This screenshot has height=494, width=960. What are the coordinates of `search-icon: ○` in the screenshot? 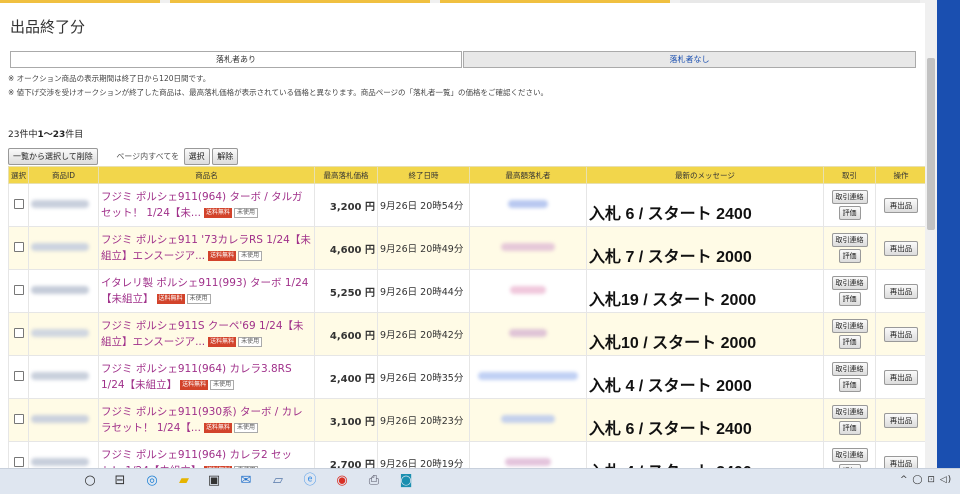 It's located at (90, 481).